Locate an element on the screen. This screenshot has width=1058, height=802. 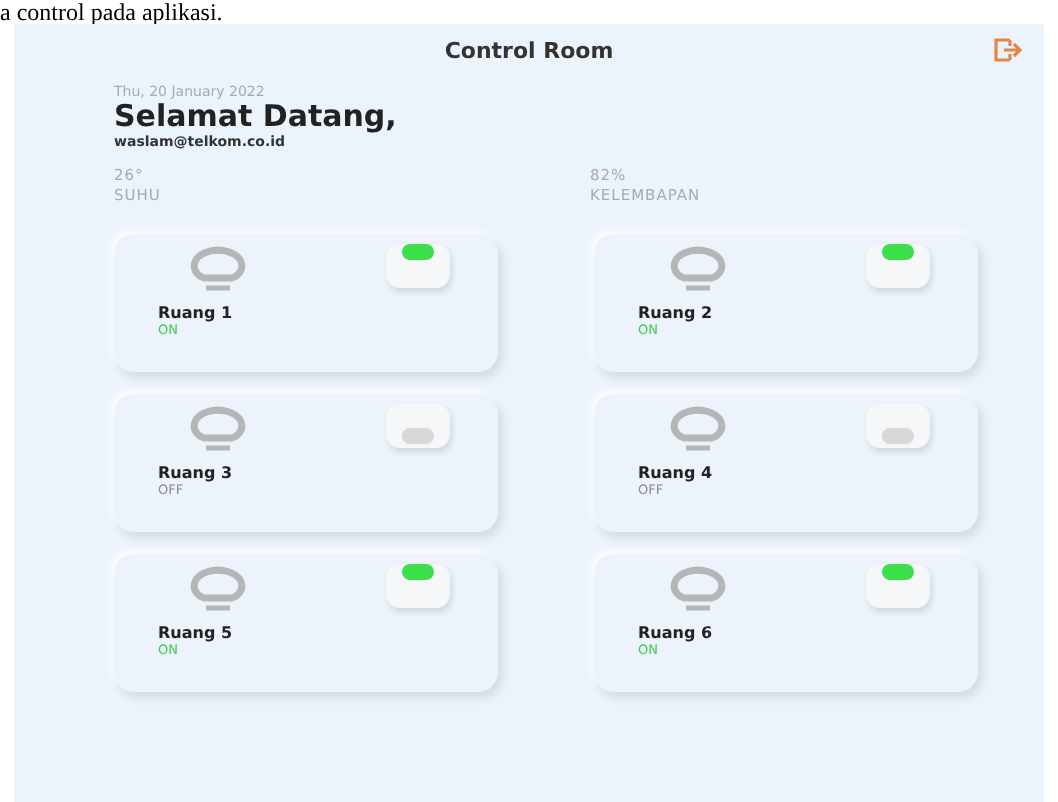
room-name: Ruang 5 is located at coordinates (195, 633).